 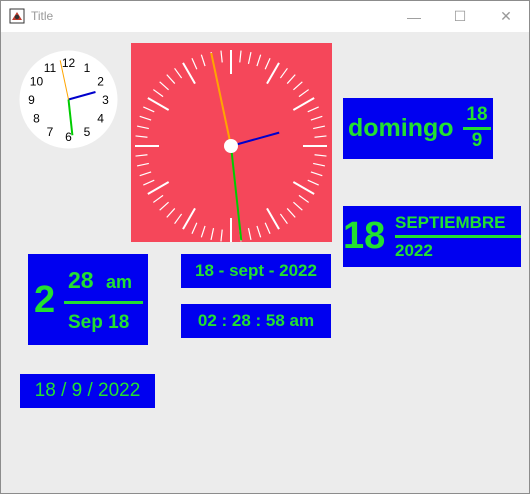 I want to click on small-clock-number: 8, so click(x=36, y=119).